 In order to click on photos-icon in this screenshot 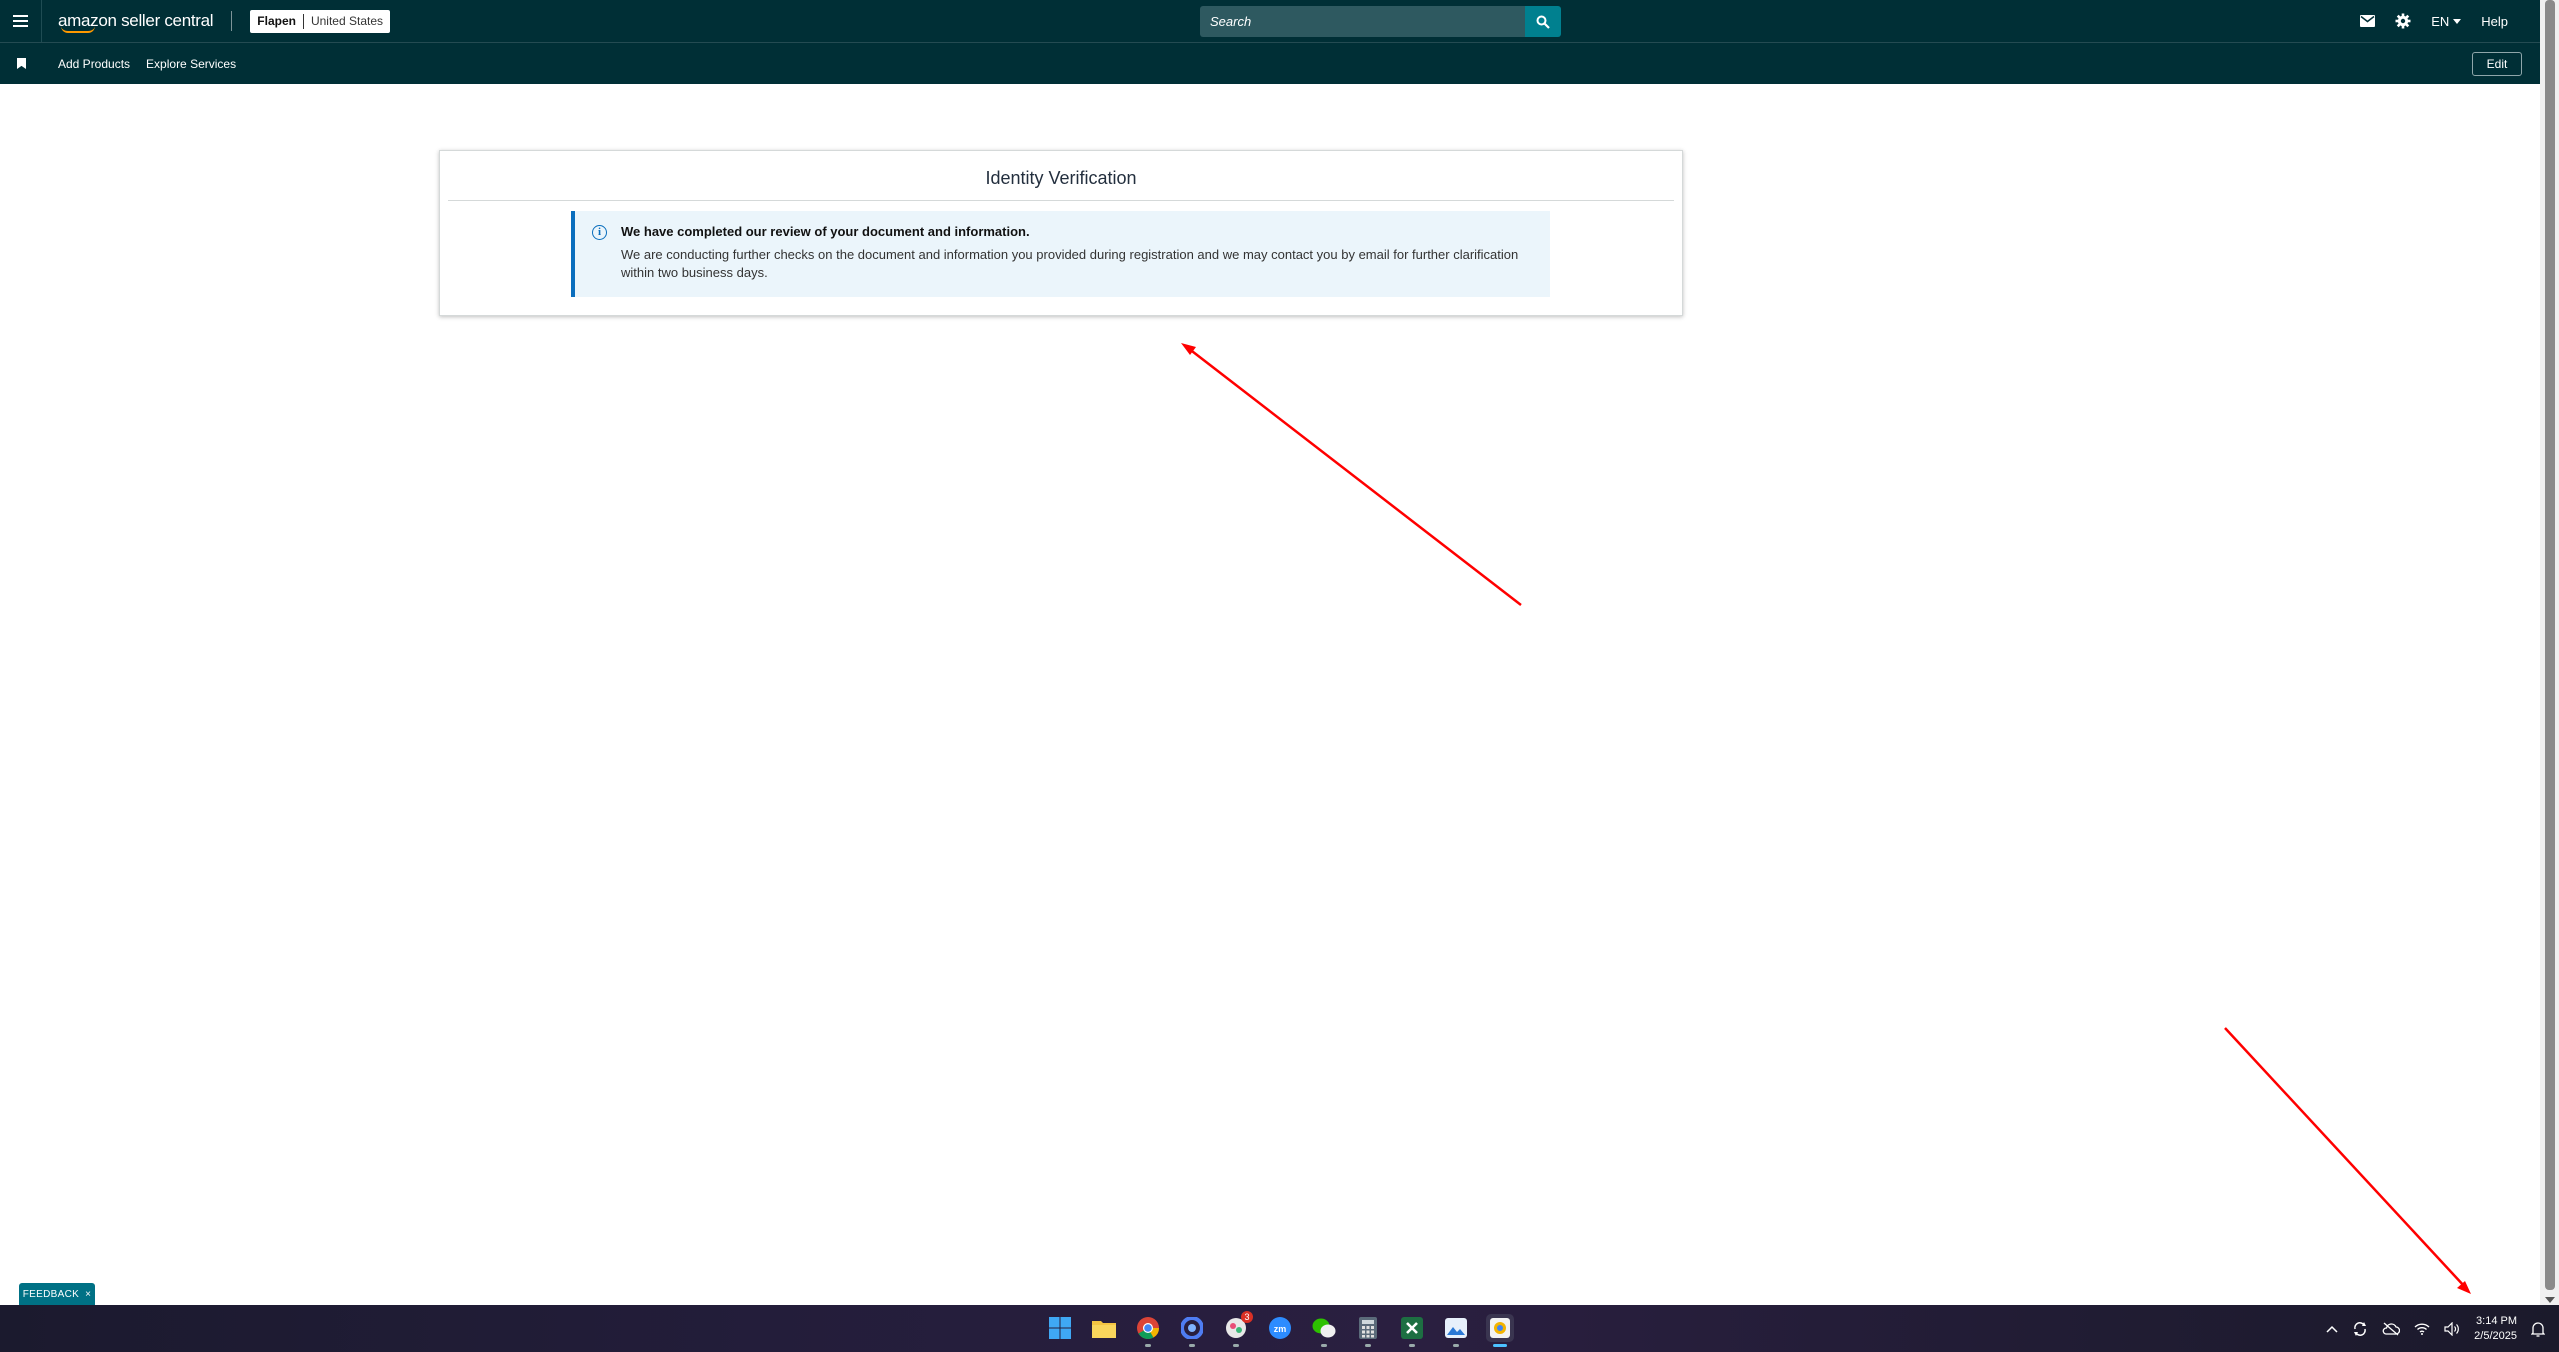, I will do `click(1456, 1328)`.